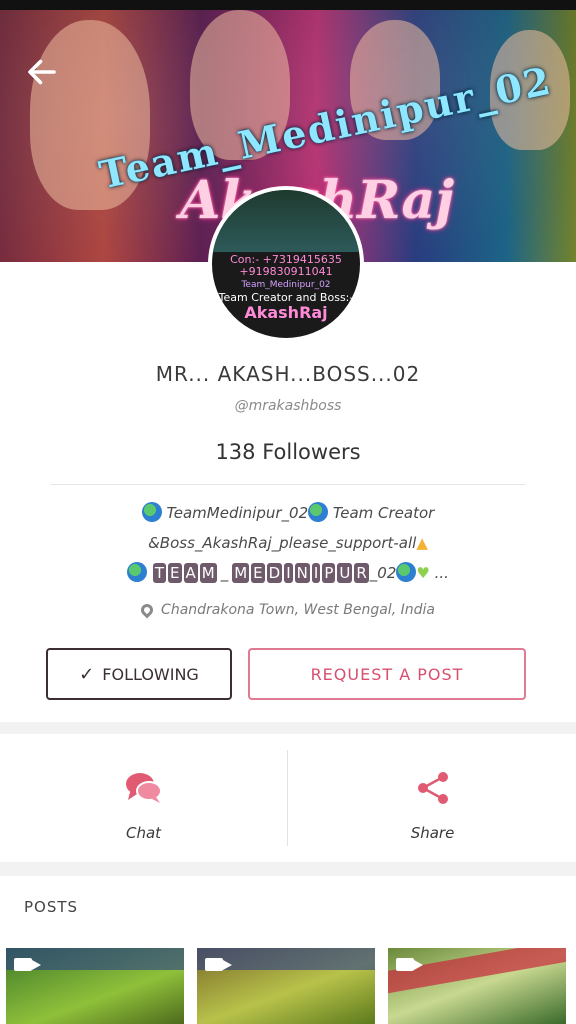 The image size is (576, 1024). Describe the element at coordinates (288, 374) in the screenshot. I see `profile-name: MR... AKASH...BOSS...02` at that location.